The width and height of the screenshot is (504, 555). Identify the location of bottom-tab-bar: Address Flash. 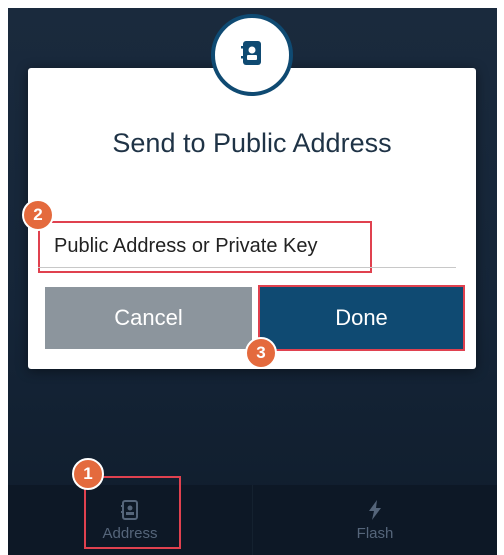
(252, 520).